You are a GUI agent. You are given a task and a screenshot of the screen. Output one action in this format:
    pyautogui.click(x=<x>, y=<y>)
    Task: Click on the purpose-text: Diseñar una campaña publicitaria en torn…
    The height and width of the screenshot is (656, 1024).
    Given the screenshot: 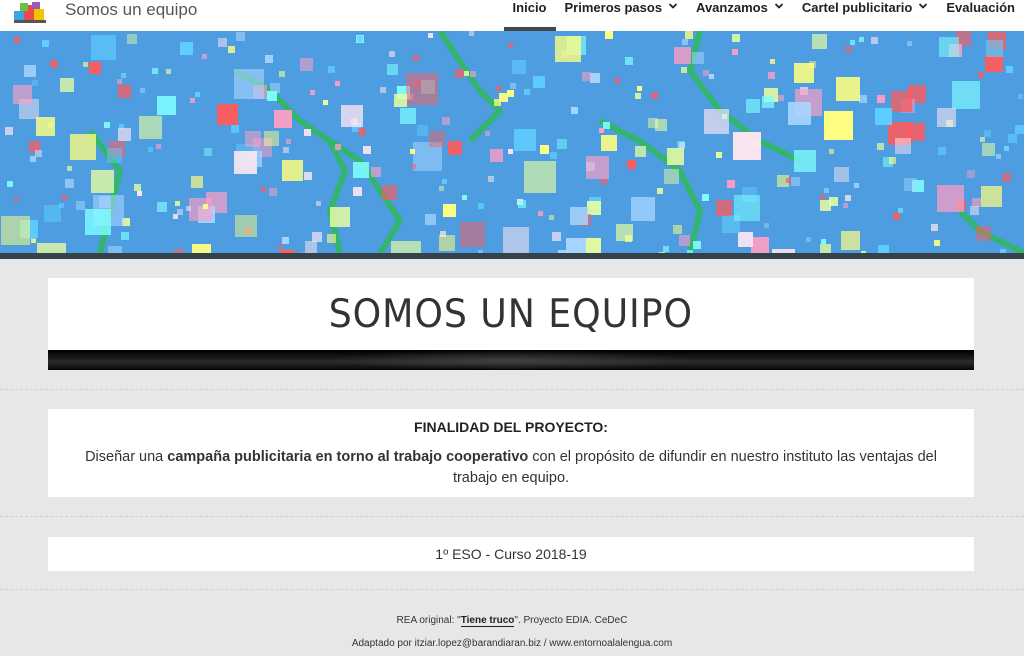 What is the action you would take?
    pyautogui.click(x=511, y=468)
    